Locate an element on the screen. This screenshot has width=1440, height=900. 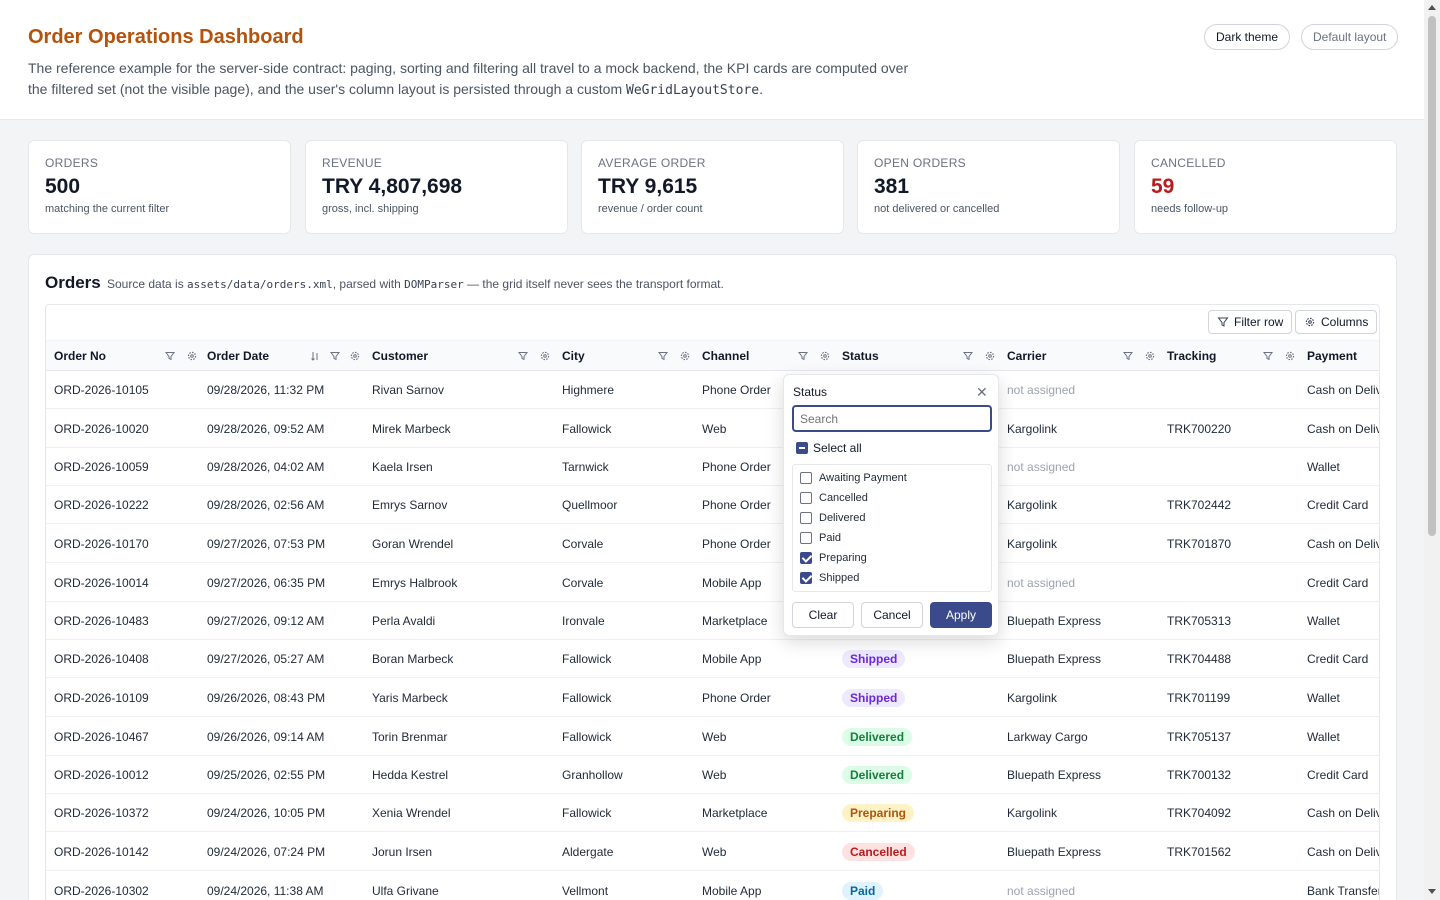
column-header-customer: Customer is located at coordinates (396, 356).